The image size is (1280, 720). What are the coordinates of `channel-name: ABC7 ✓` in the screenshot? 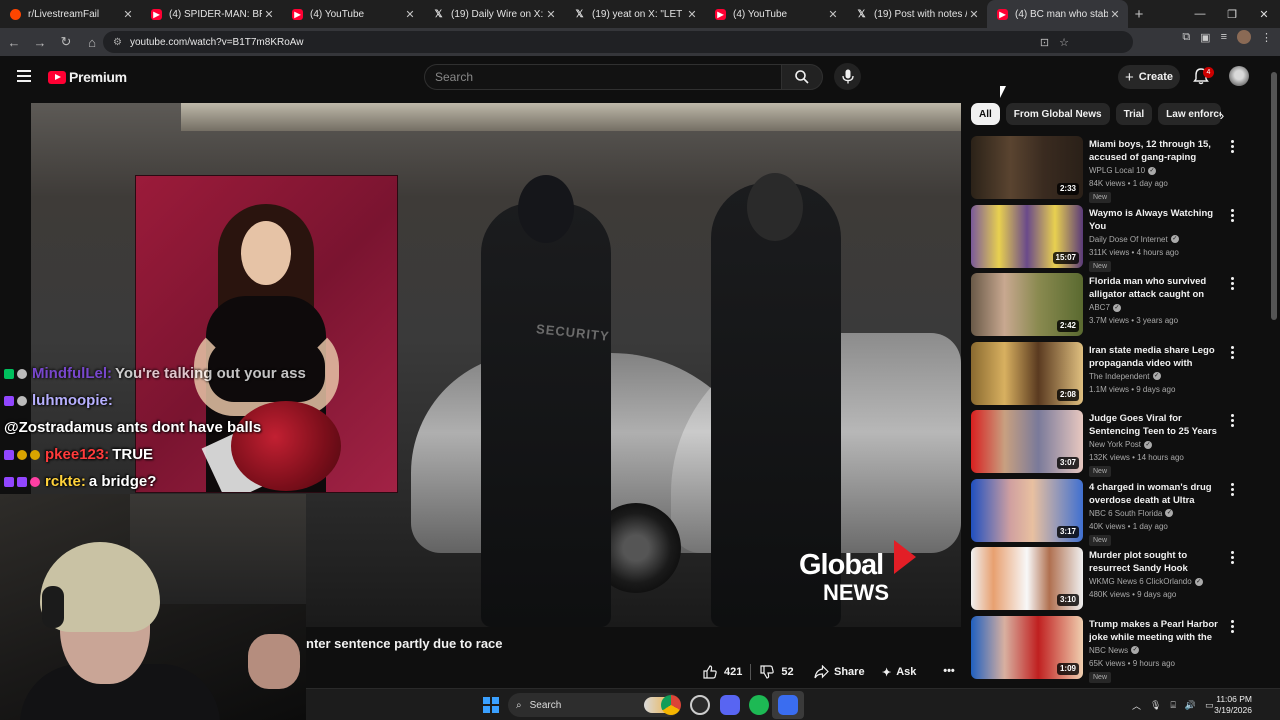 It's located at (1105, 307).